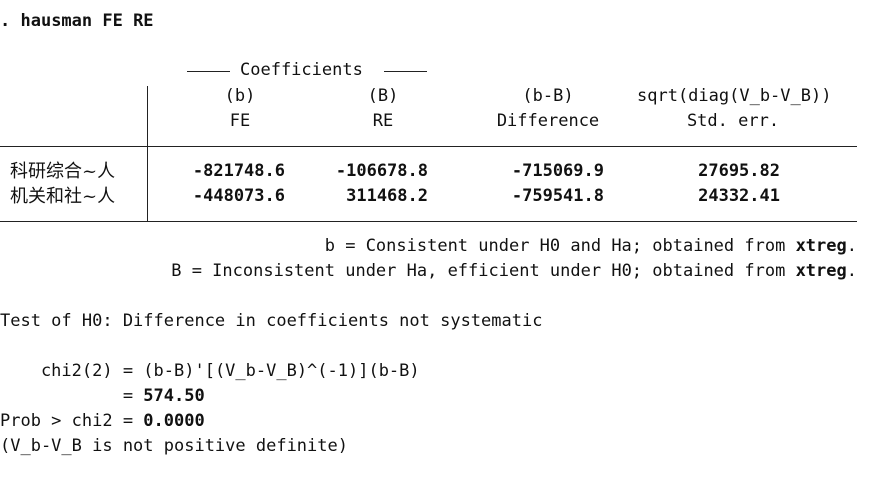  Describe the element at coordinates (147, 183) in the screenshot. I see `table-vertical-rule-body` at that location.